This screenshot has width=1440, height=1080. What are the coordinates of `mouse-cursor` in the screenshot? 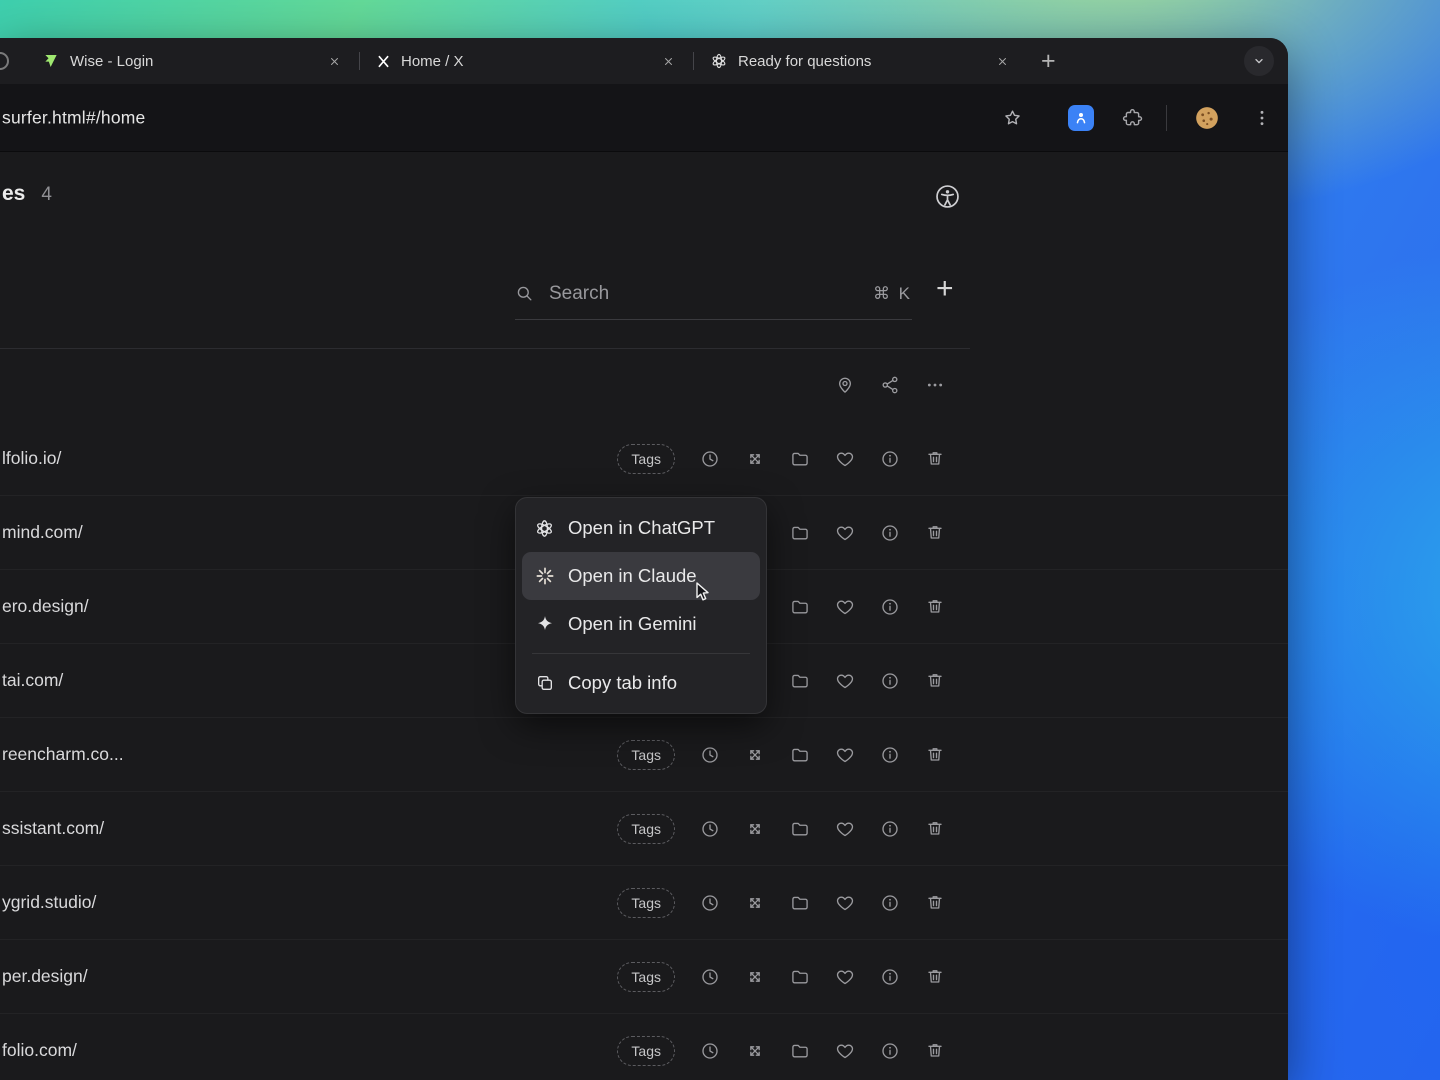 It's located at (702, 591).